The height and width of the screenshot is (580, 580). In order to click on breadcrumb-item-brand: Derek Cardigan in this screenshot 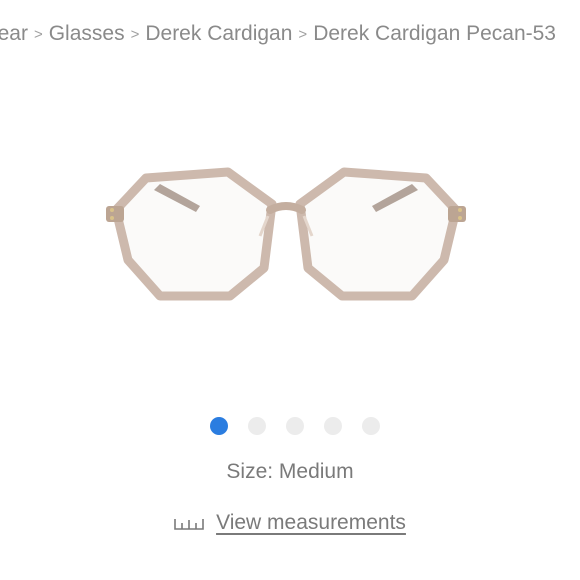, I will do `click(218, 34)`.